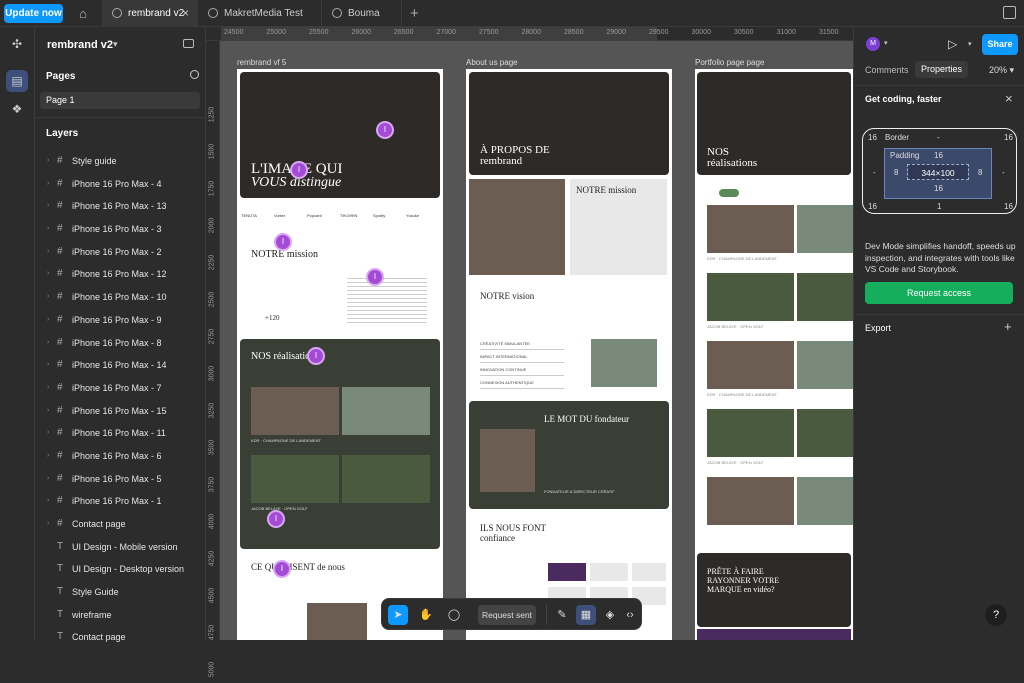 Image resolution: width=1024 pixels, height=683 pixels. I want to click on code-icon: ‹›, so click(630, 615).